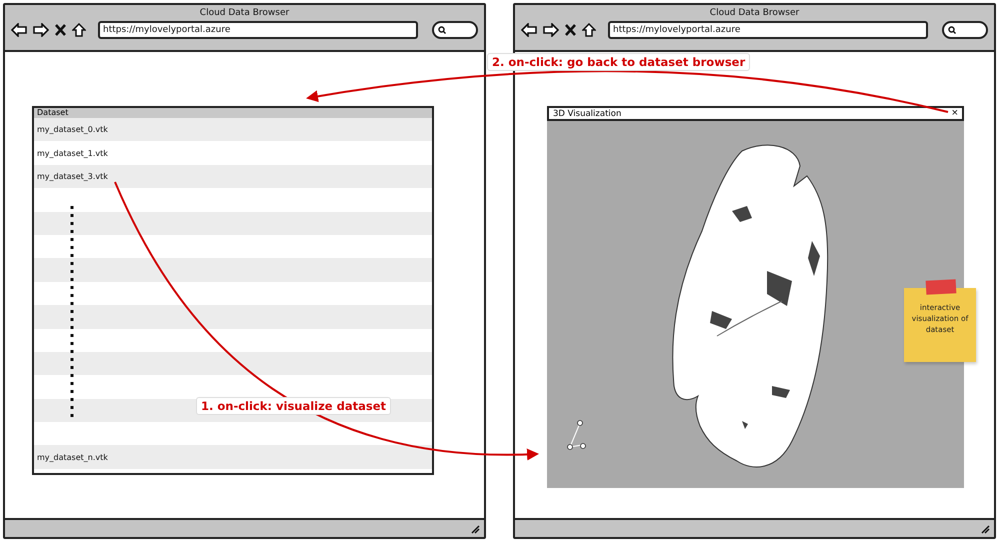 This screenshot has height=542, width=999. I want to click on close-button: ×, so click(955, 113).